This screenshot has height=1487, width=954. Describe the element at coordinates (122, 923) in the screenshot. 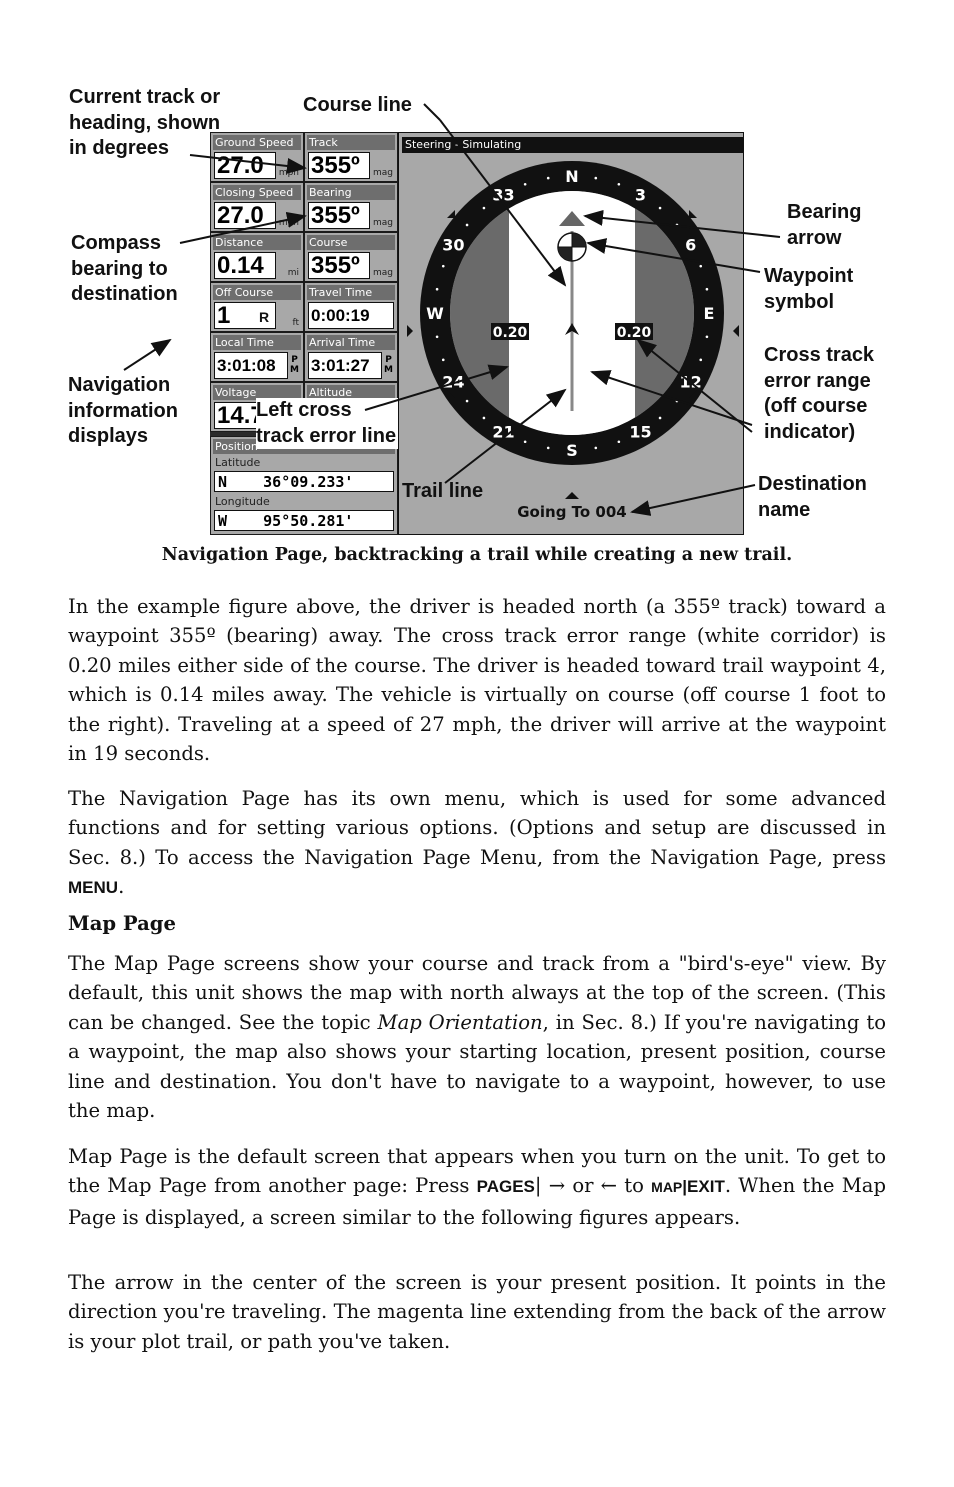

I see `section-heading-map-page: Map Page` at that location.